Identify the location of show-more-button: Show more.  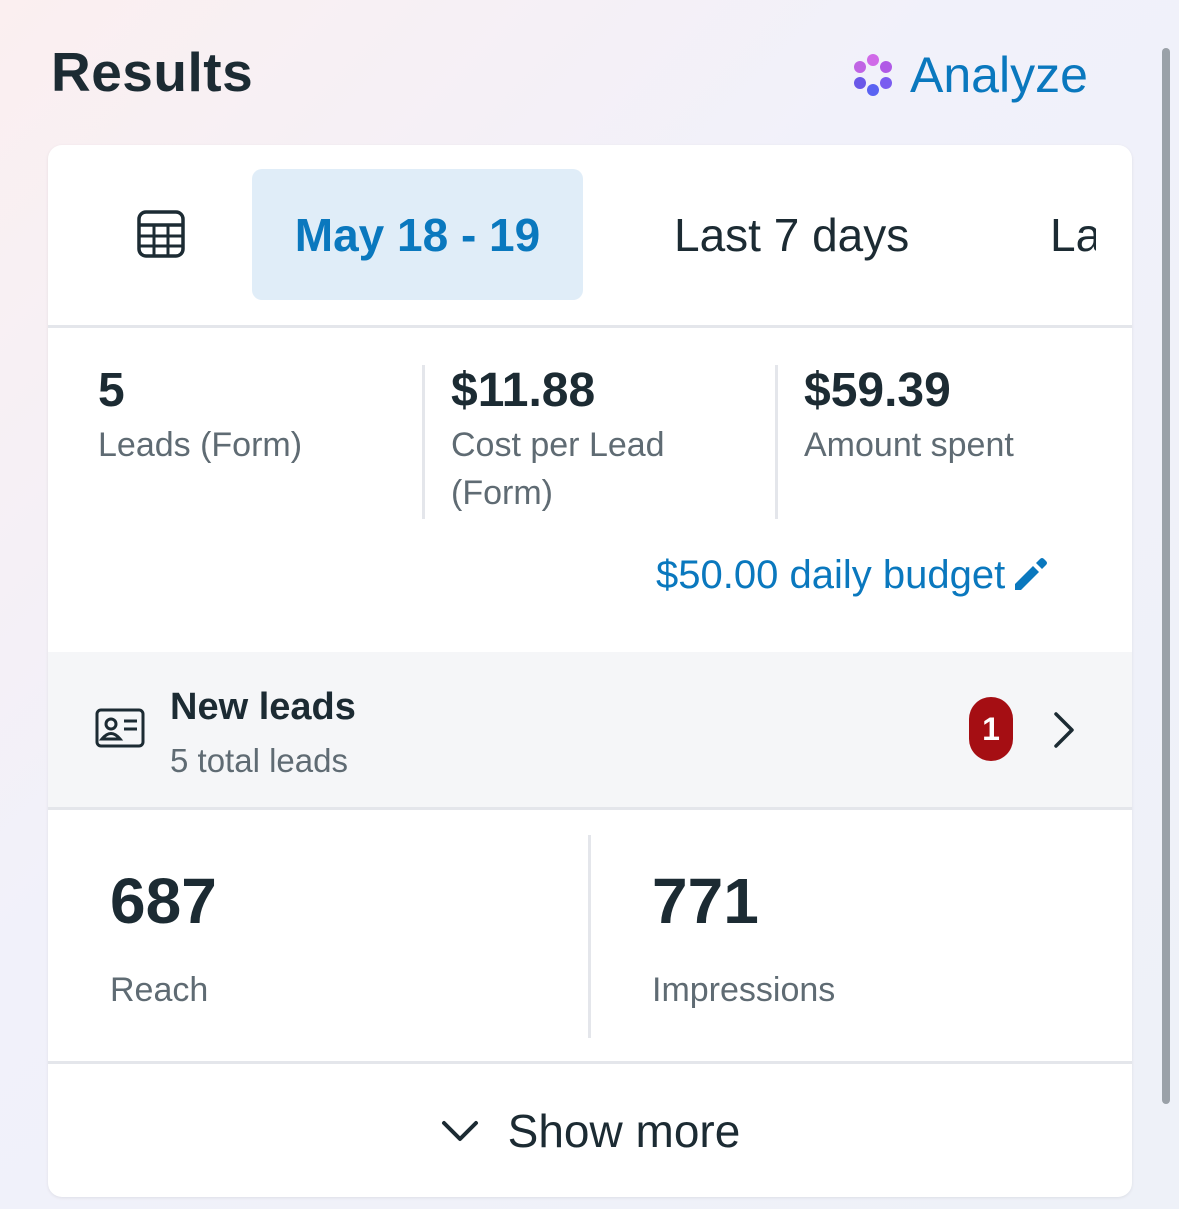
(590, 1130).